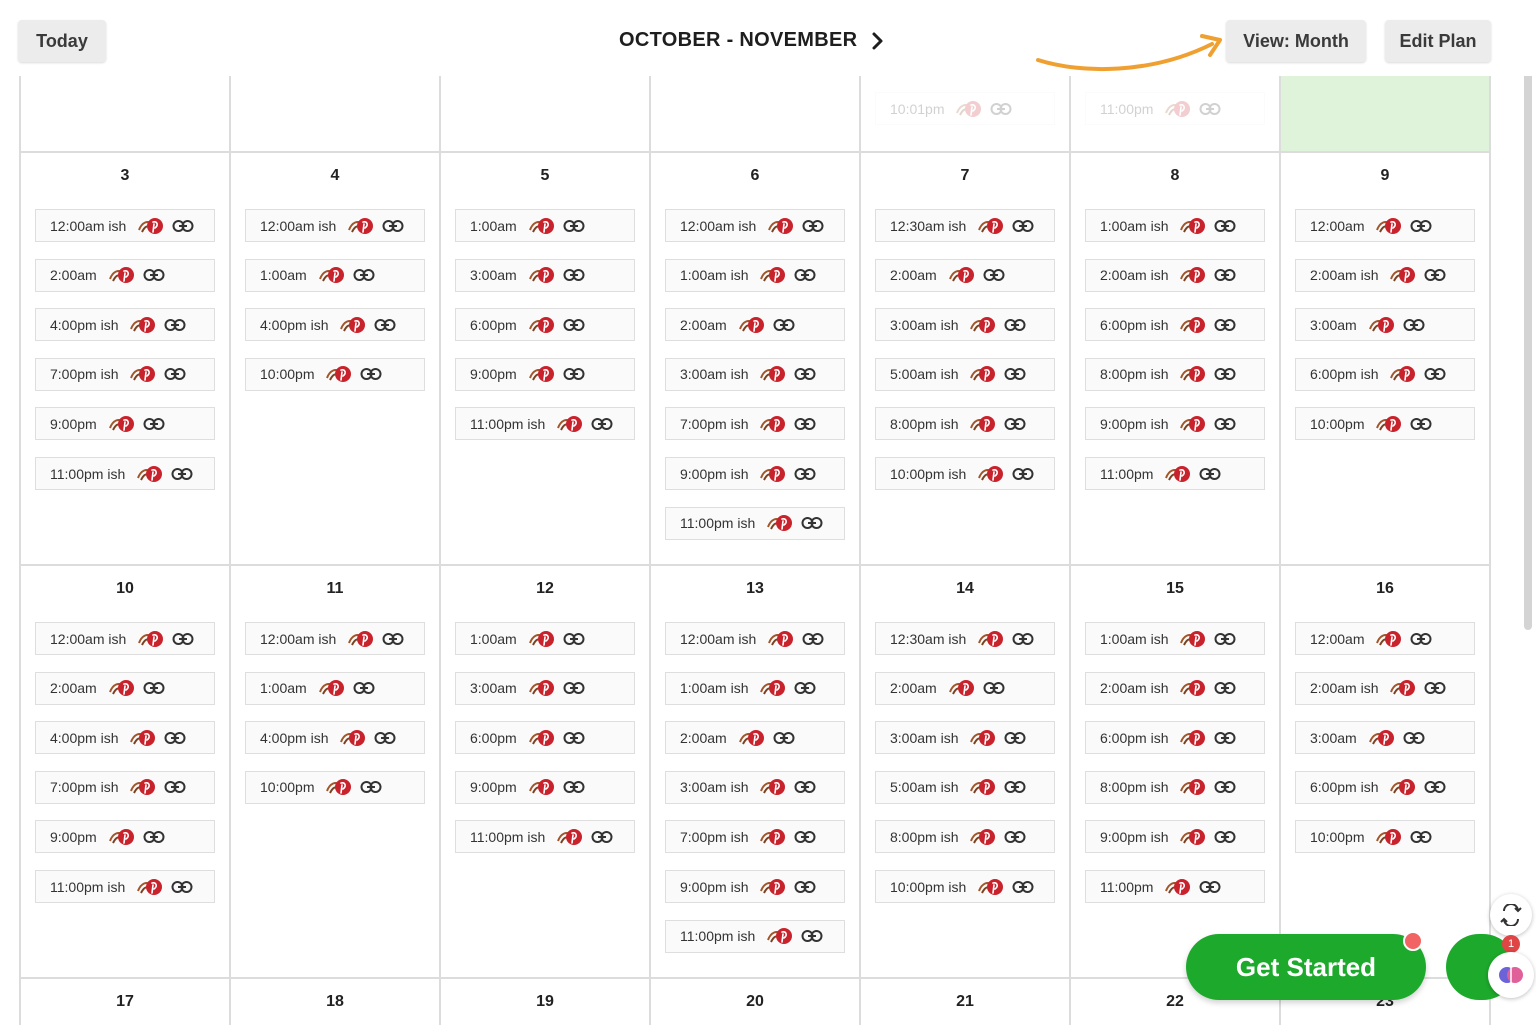  What do you see at coordinates (964, 1002) in the screenshot?
I see `day-cell: 21` at bounding box center [964, 1002].